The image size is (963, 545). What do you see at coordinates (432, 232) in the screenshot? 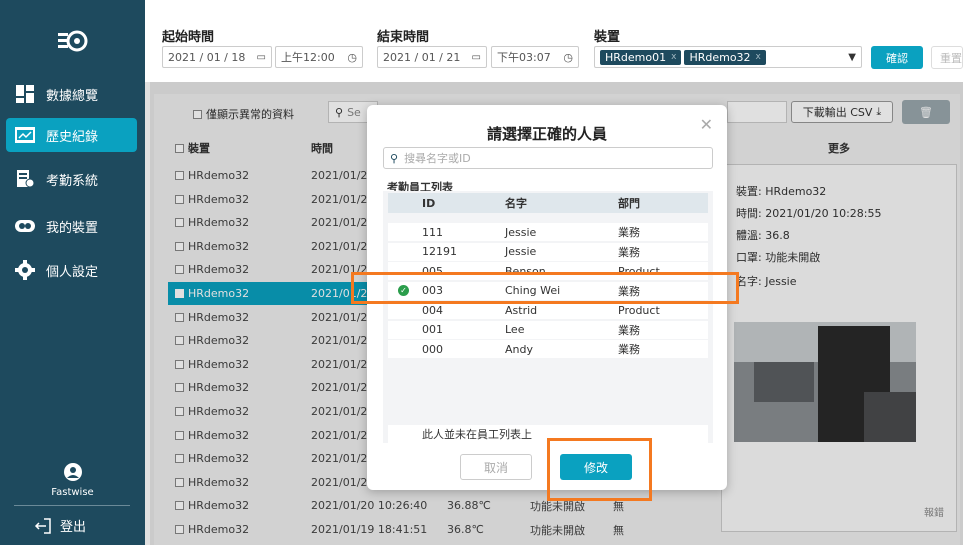
I see `employee-id: 111` at bounding box center [432, 232].